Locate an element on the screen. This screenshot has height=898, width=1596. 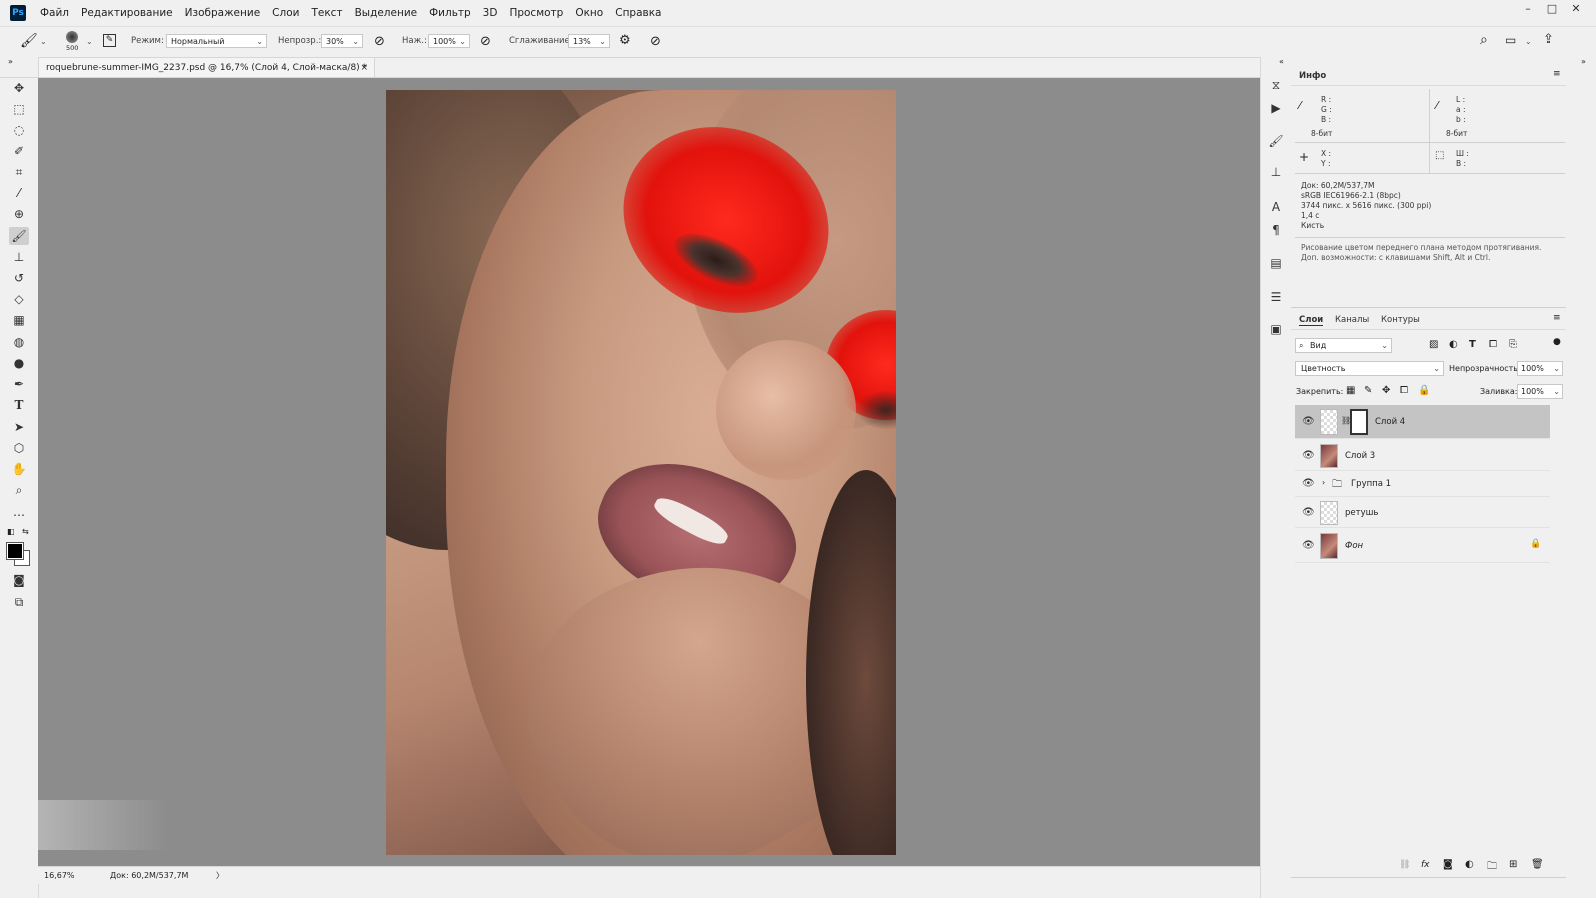
pressure-size-icon: ⊘ is located at coordinates (655, 41).